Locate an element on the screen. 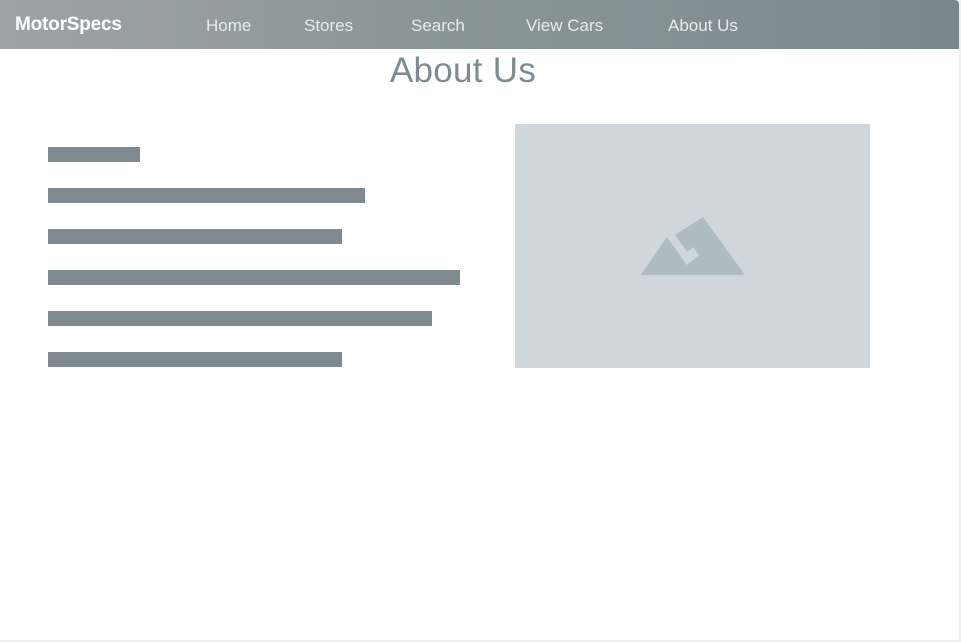 The width and height of the screenshot is (961, 642). nav-link-search: Search is located at coordinates (438, 26).